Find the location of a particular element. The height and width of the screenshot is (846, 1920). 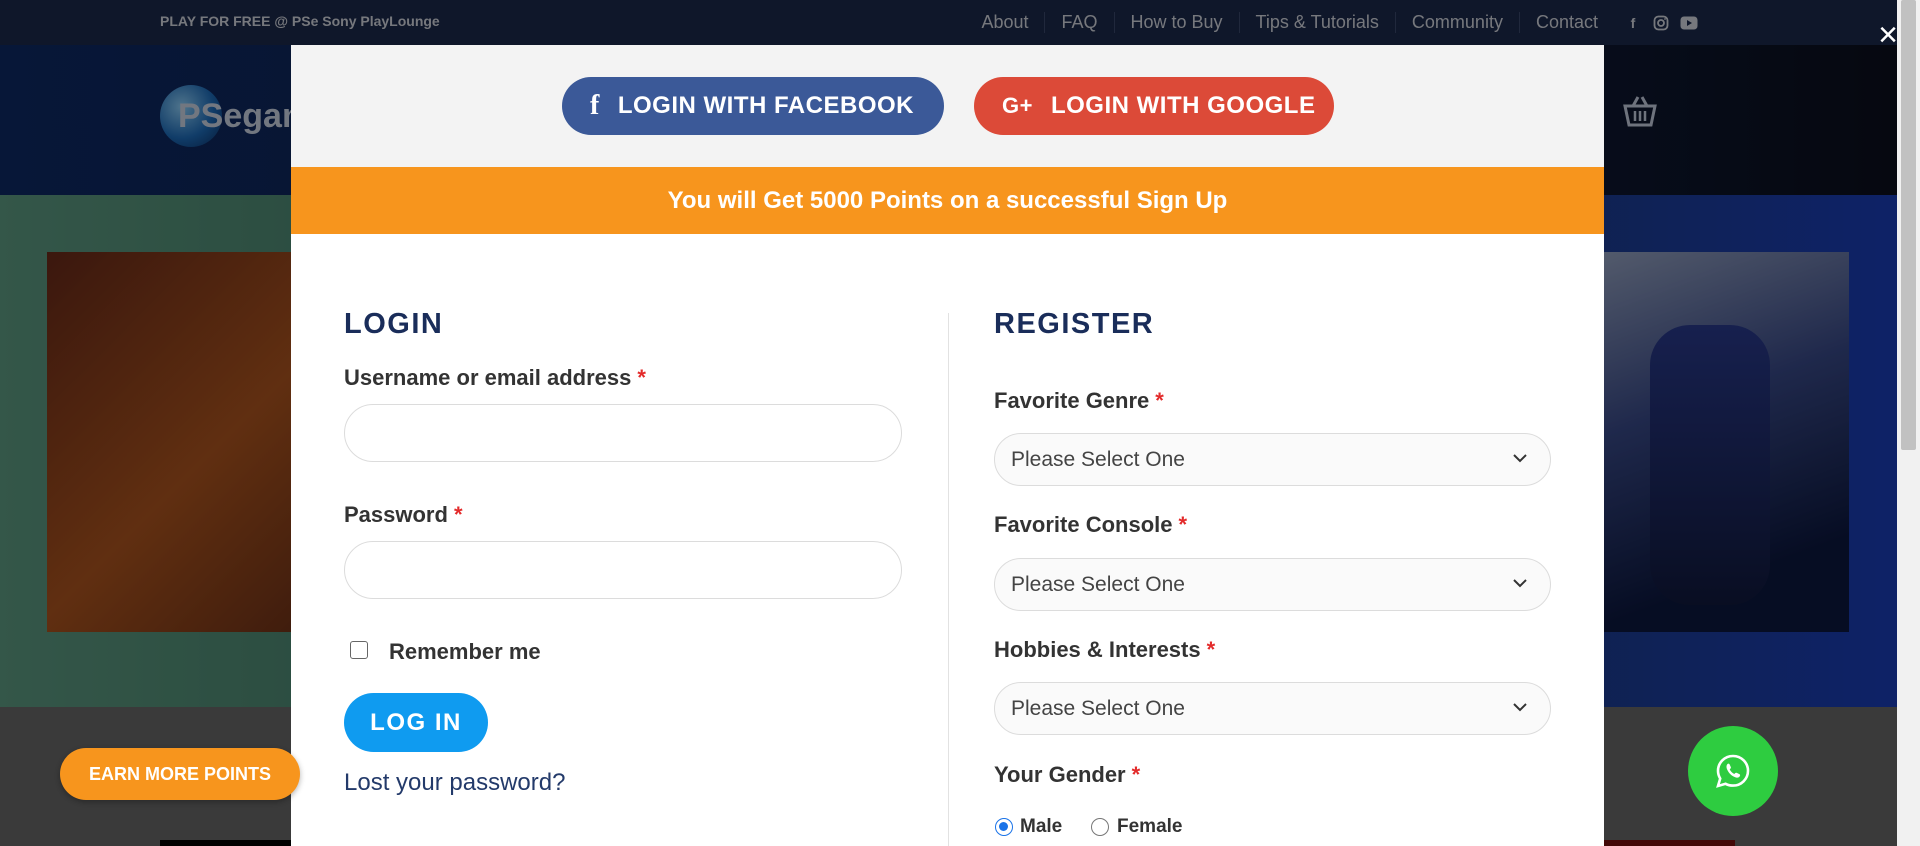

lost-password-link: Lost your password? is located at coordinates (454, 783).